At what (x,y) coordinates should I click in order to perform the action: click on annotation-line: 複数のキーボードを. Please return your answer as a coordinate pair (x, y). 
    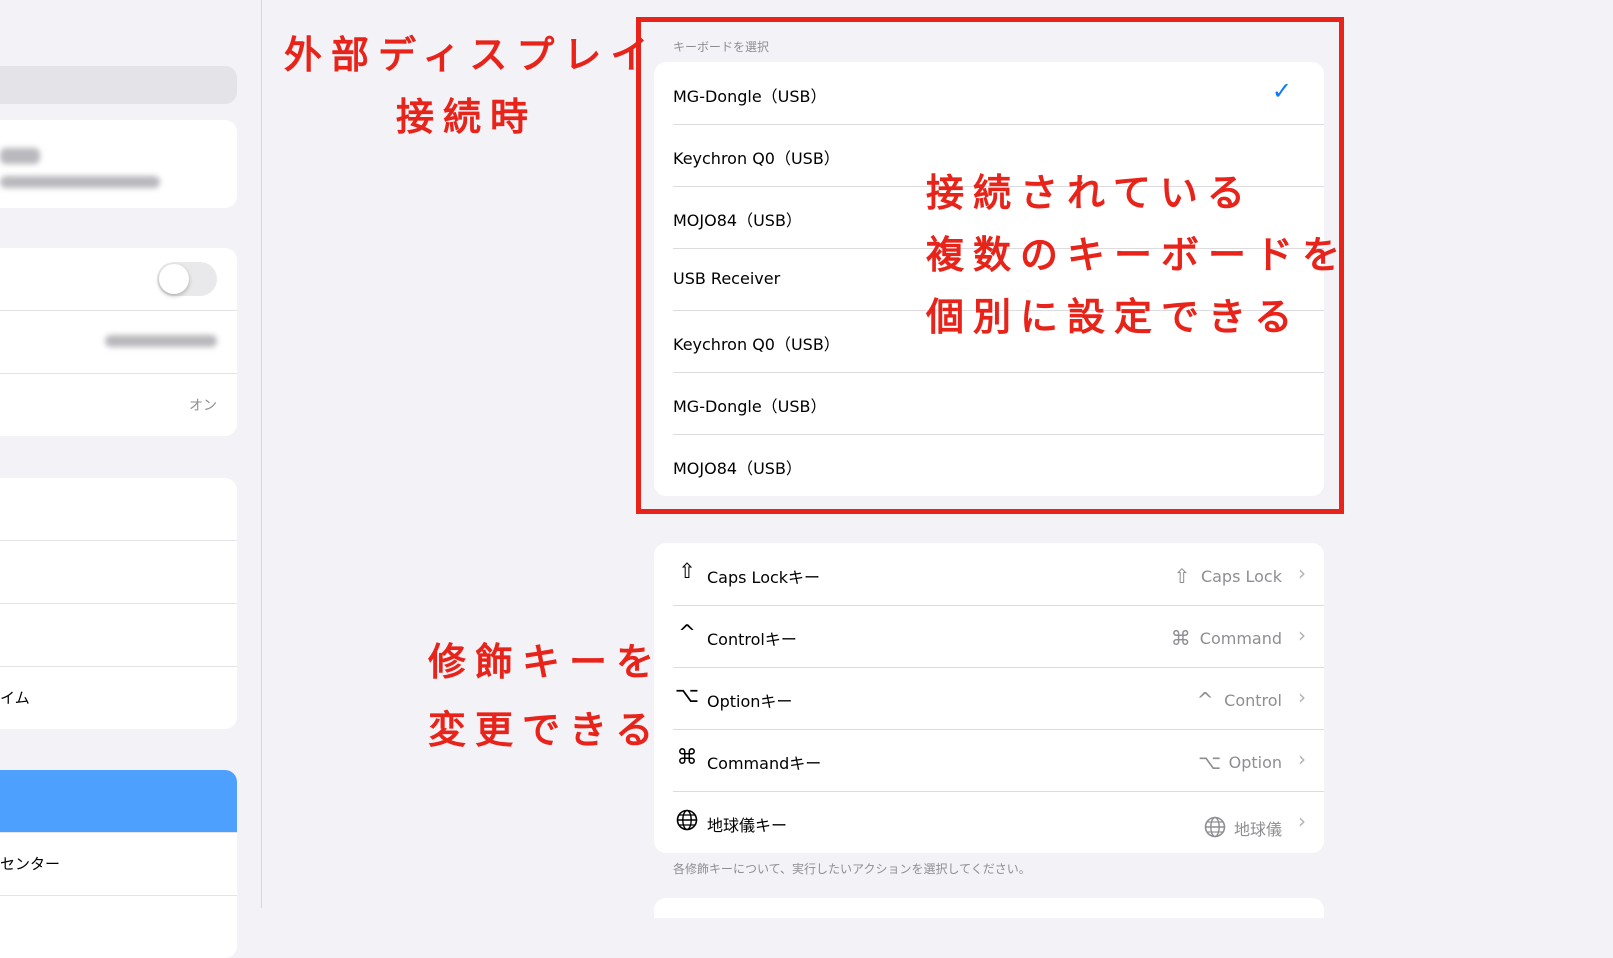
    Looking at the image, I should click on (1138, 255).